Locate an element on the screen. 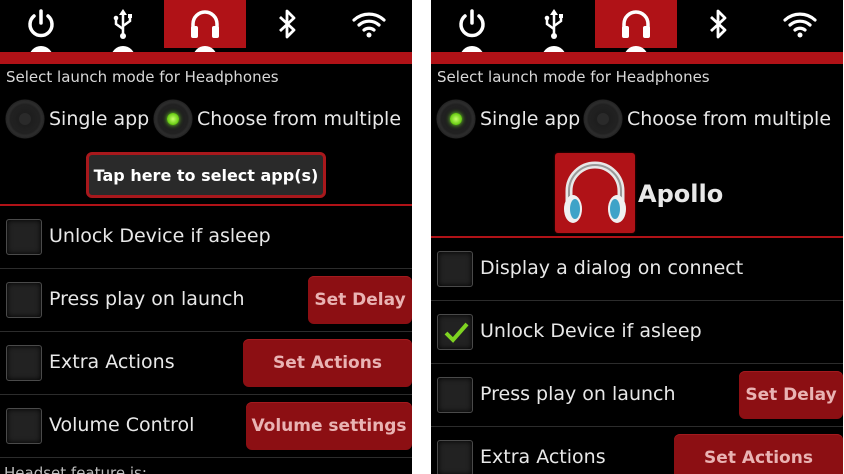 The width and height of the screenshot is (844, 474). option-label: Display a dialog on connect is located at coordinates (612, 268).